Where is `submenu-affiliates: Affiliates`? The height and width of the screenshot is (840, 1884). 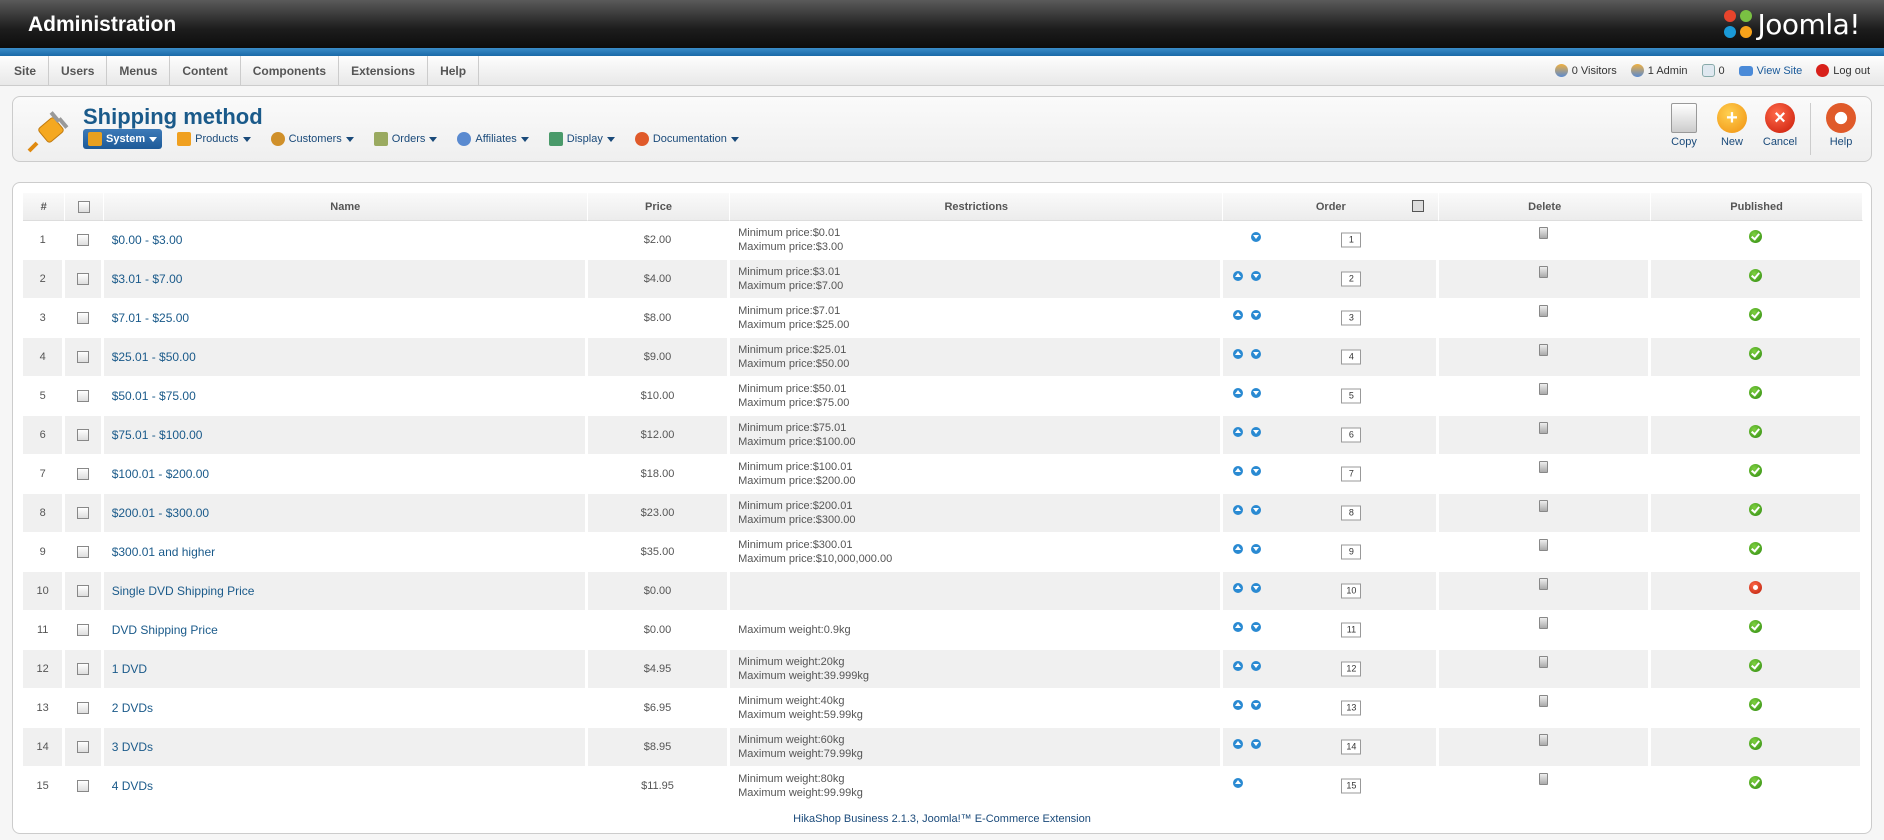 submenu-affiliates: Affiliates is located at coordinates (492, 139).